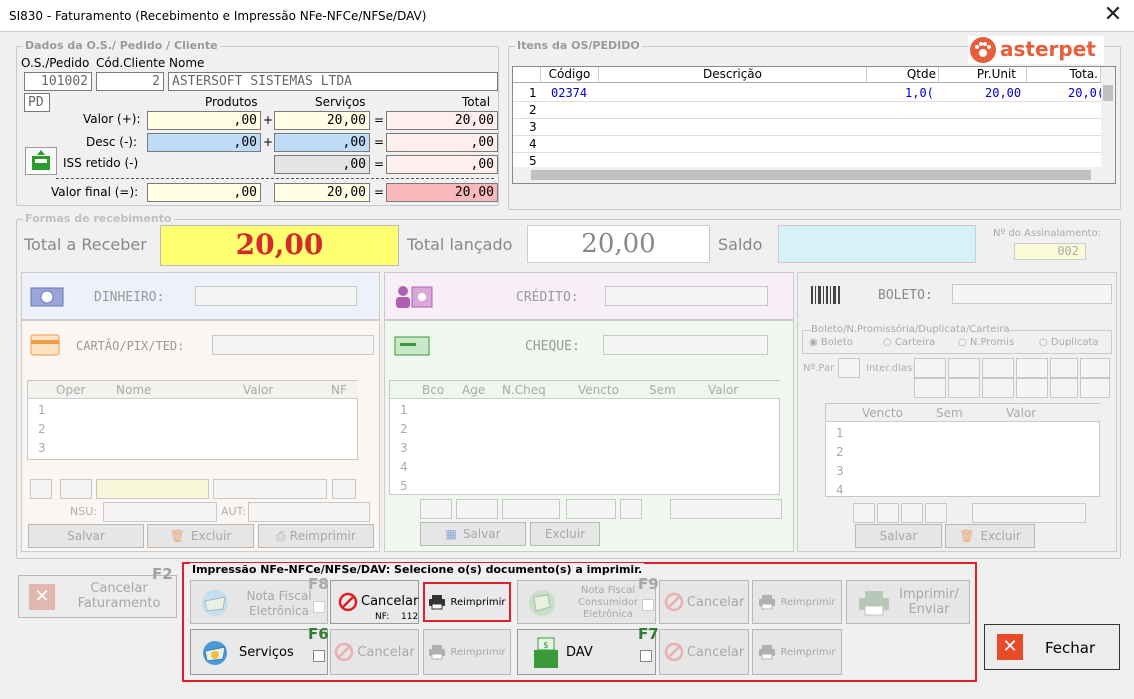 Image resolution: width=1134 pixels, height=699 pixels. I want to click on nfe-cancelar-button: Cancelar NF: 112, so click(374, 602).